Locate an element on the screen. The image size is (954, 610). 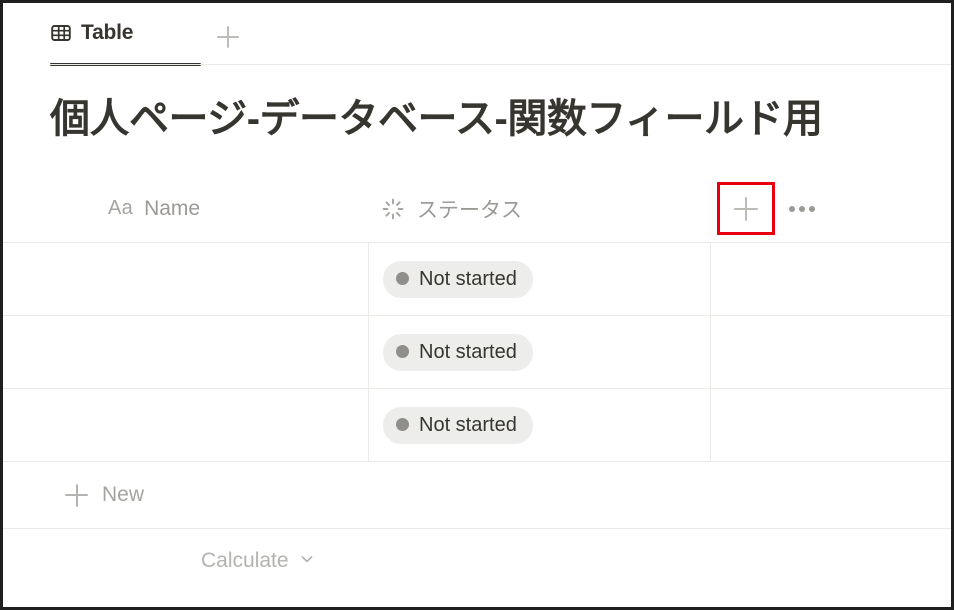
column-header-name: Aa Name is located at coordinates (186, 208).